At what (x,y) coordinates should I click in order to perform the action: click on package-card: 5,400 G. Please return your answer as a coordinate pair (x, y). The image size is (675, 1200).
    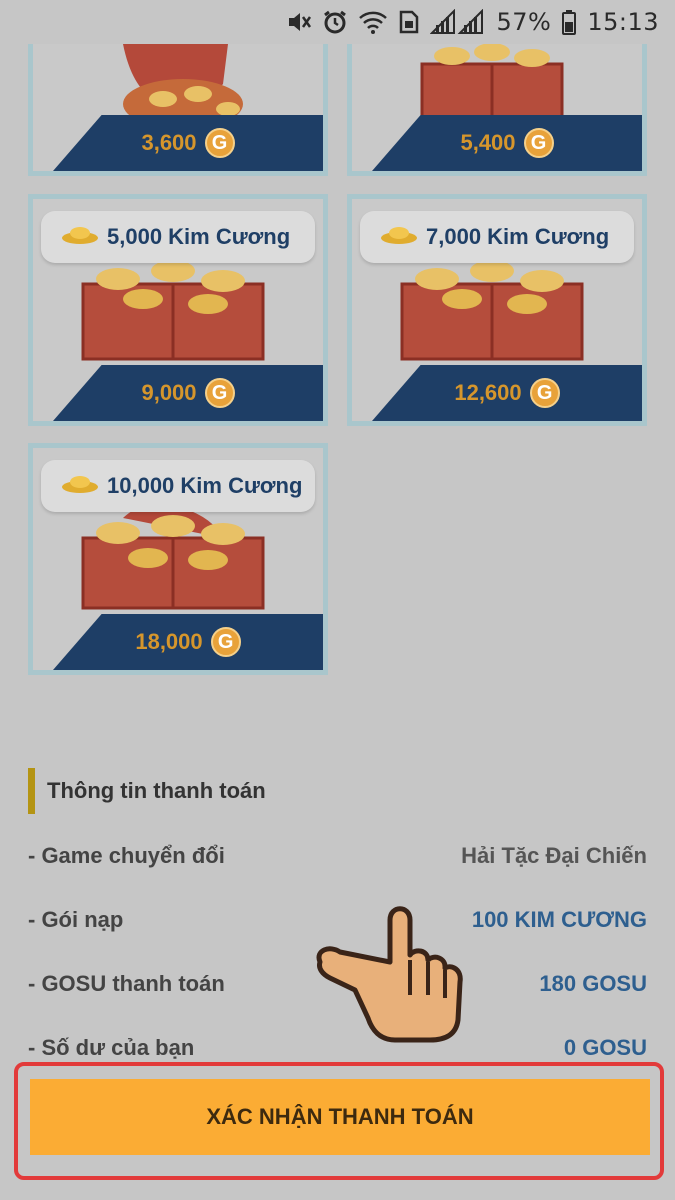
    Looking at the image, I should click on (497, 110).